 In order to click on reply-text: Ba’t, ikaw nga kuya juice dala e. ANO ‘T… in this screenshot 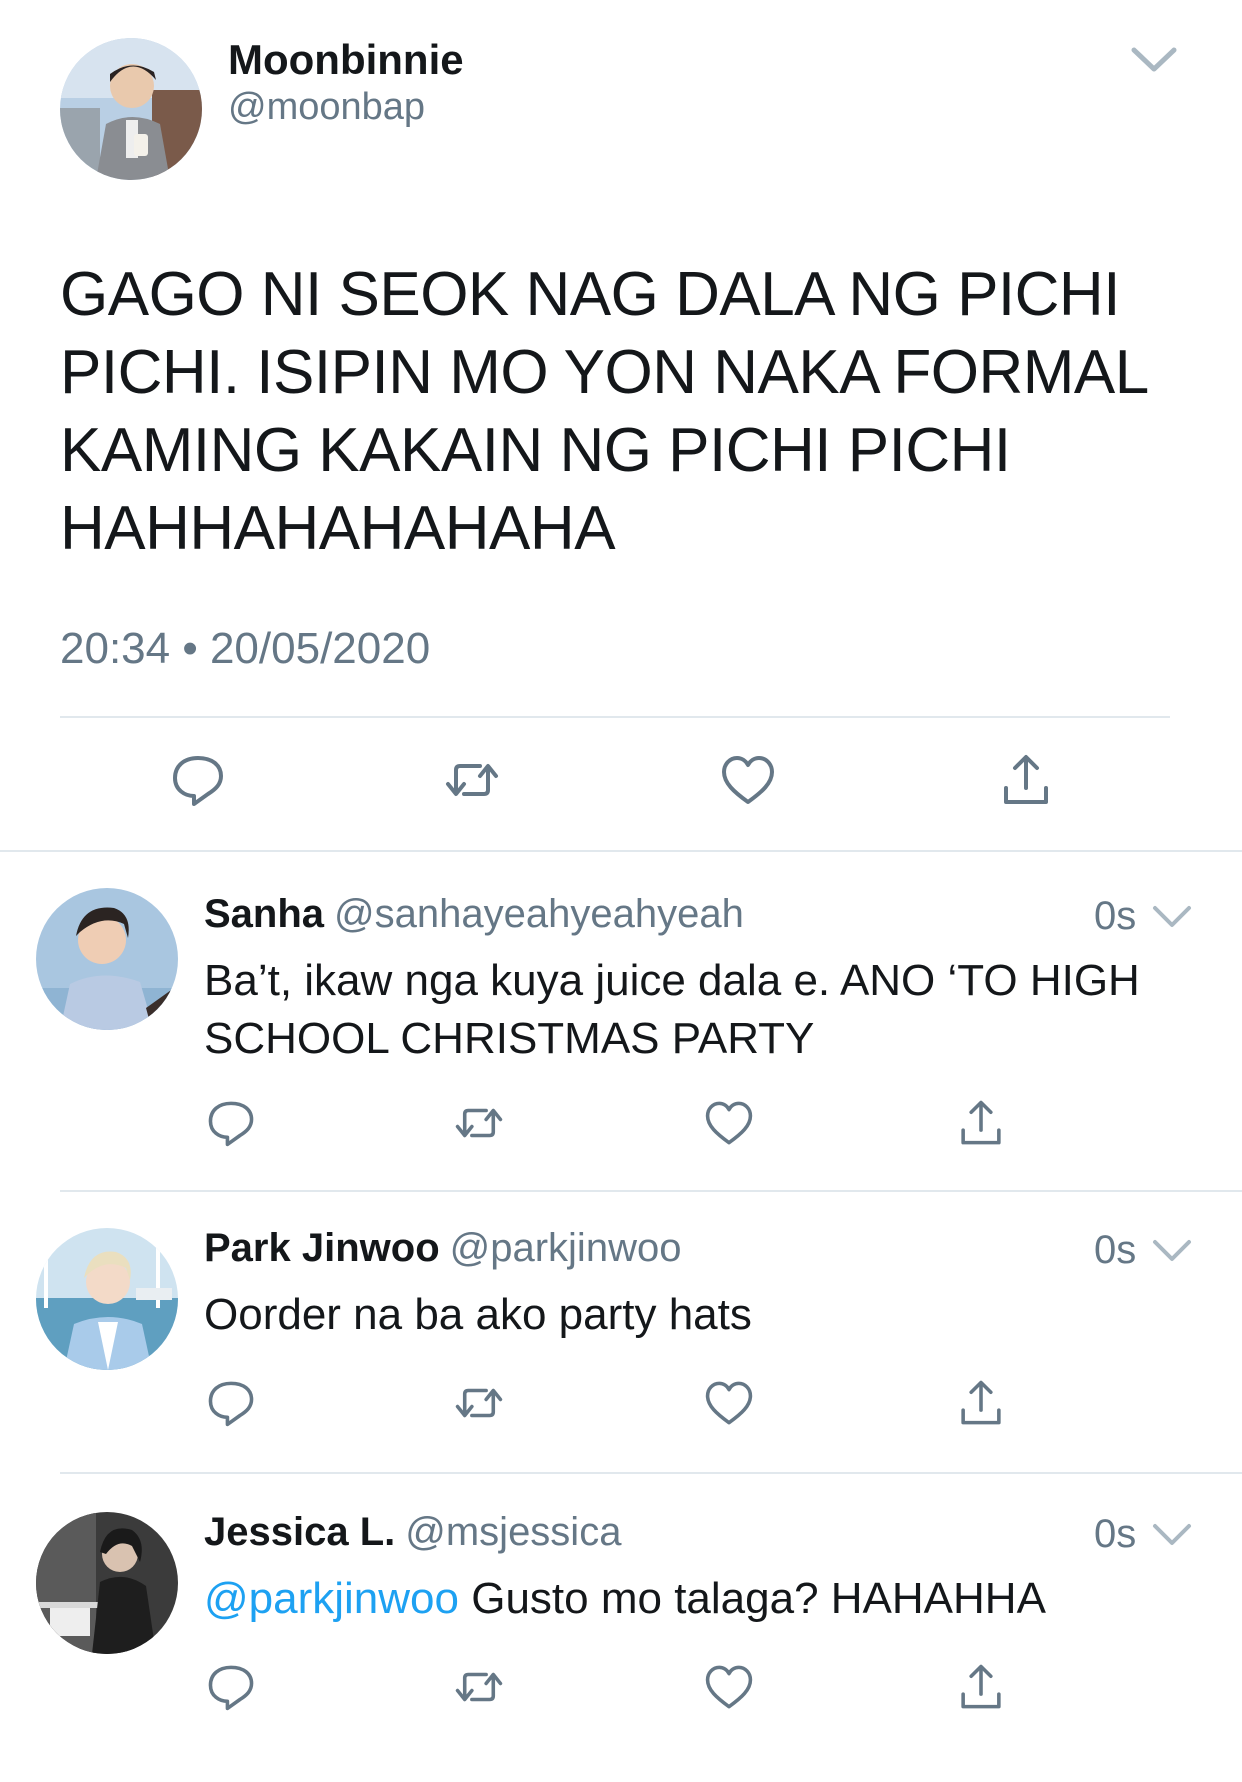, I will do `click(672, 1009)`.